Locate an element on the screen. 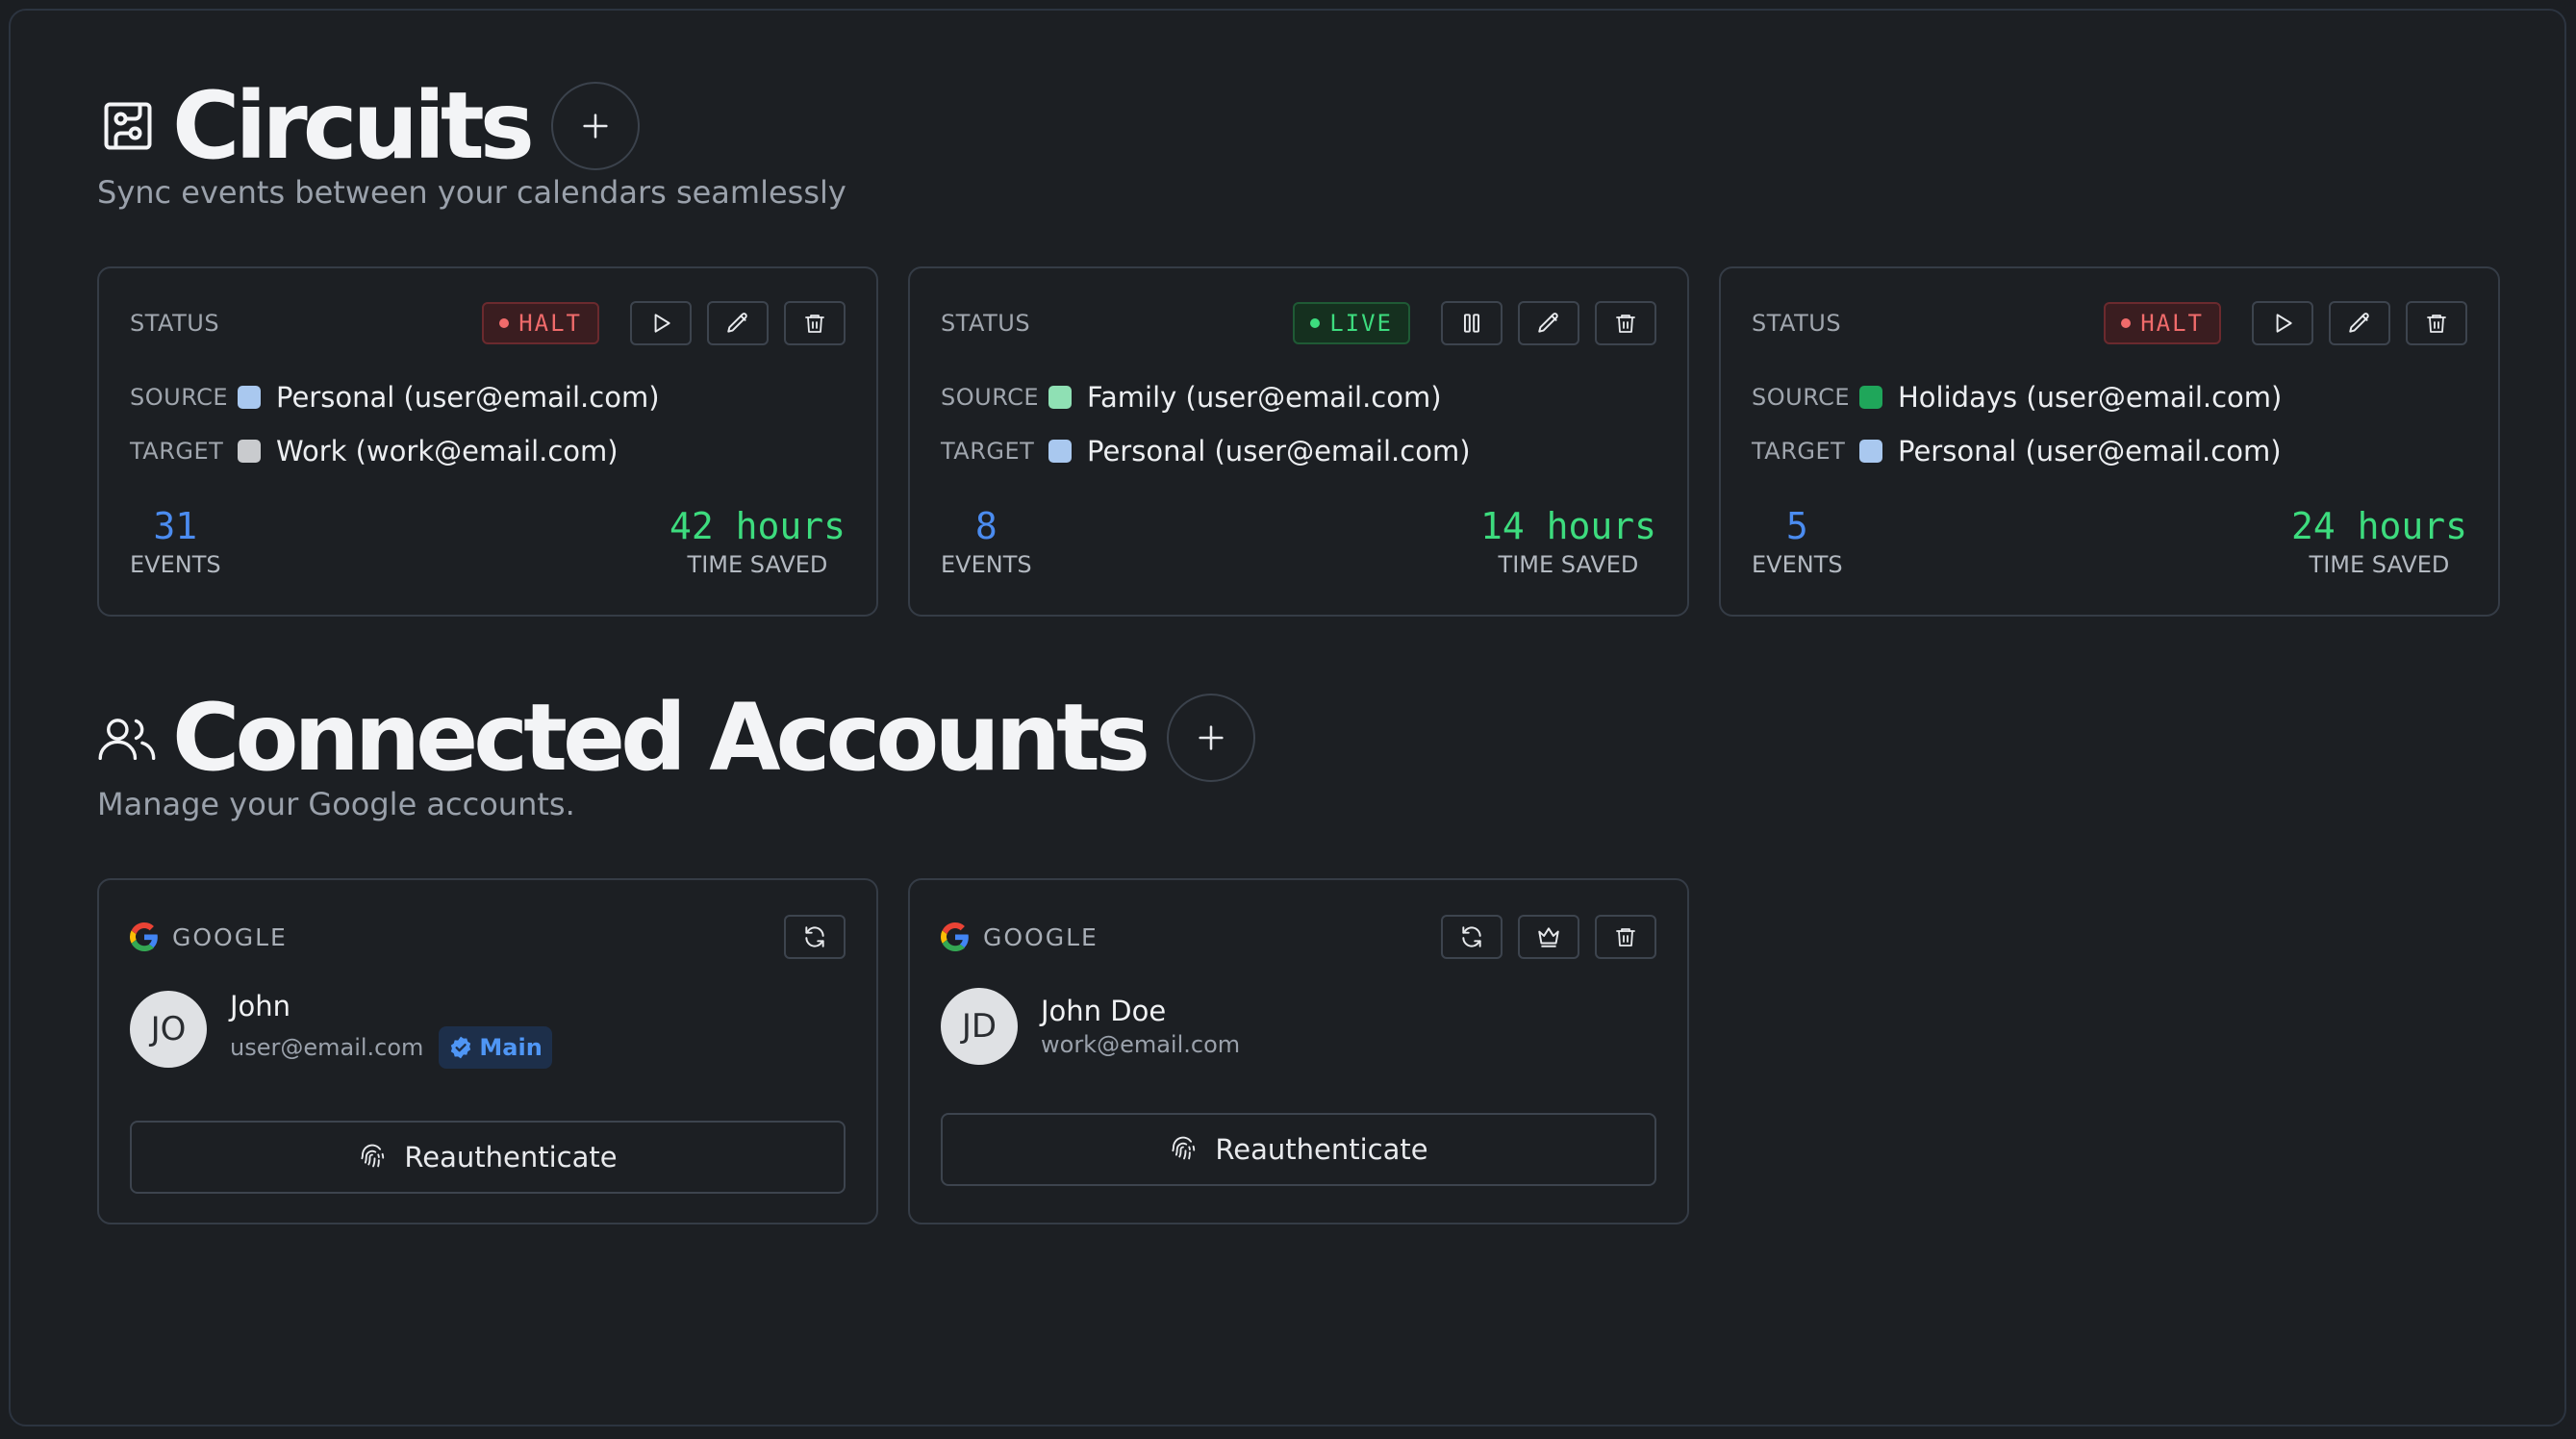 The height and width of the screenshot is (1439, 2576). account-info: JO John user@email.com Main is located at coordinates (341, 1029).